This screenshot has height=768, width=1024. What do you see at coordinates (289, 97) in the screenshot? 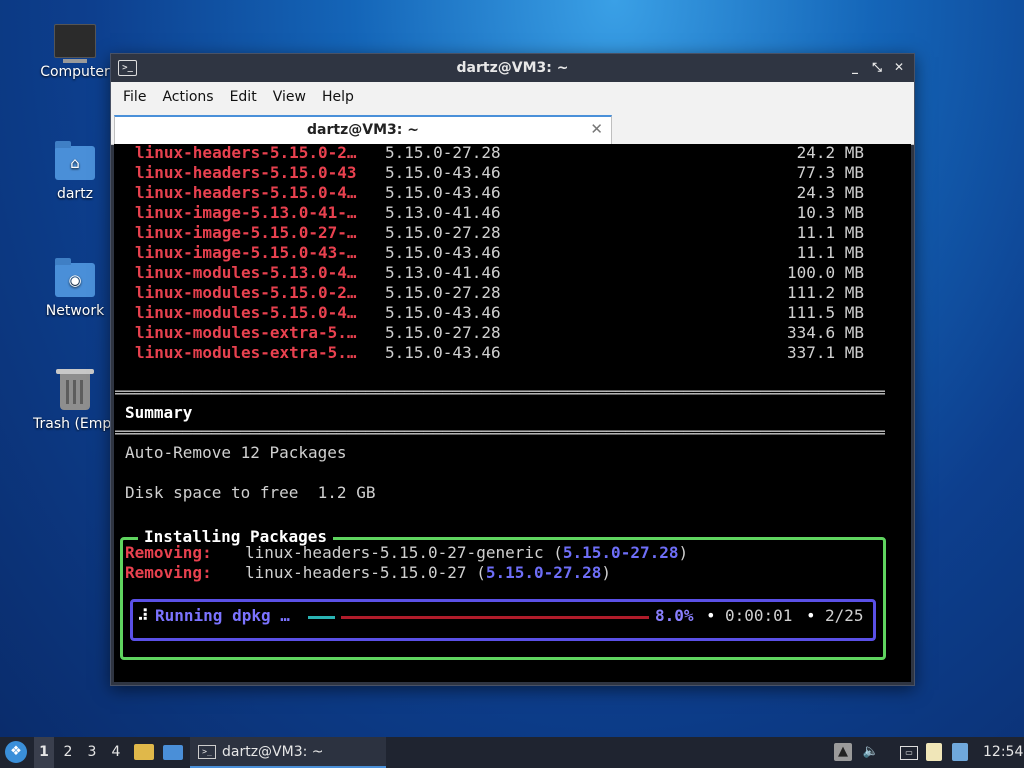
I see `menu-view: View` at bounding box center [289, 97].